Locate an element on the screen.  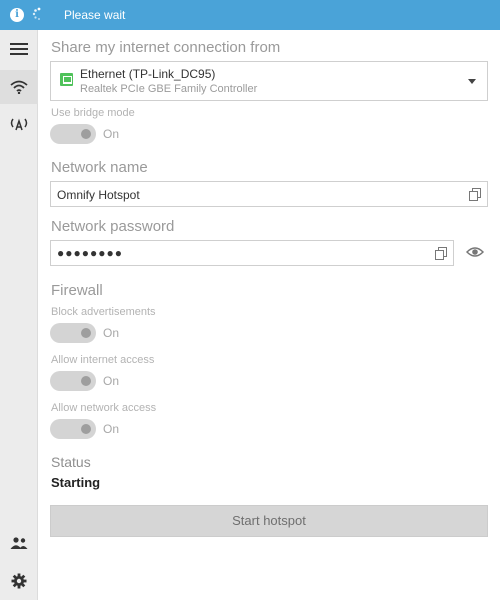
block-ads-label: Block advertisements is located at coordinates (103, 312).